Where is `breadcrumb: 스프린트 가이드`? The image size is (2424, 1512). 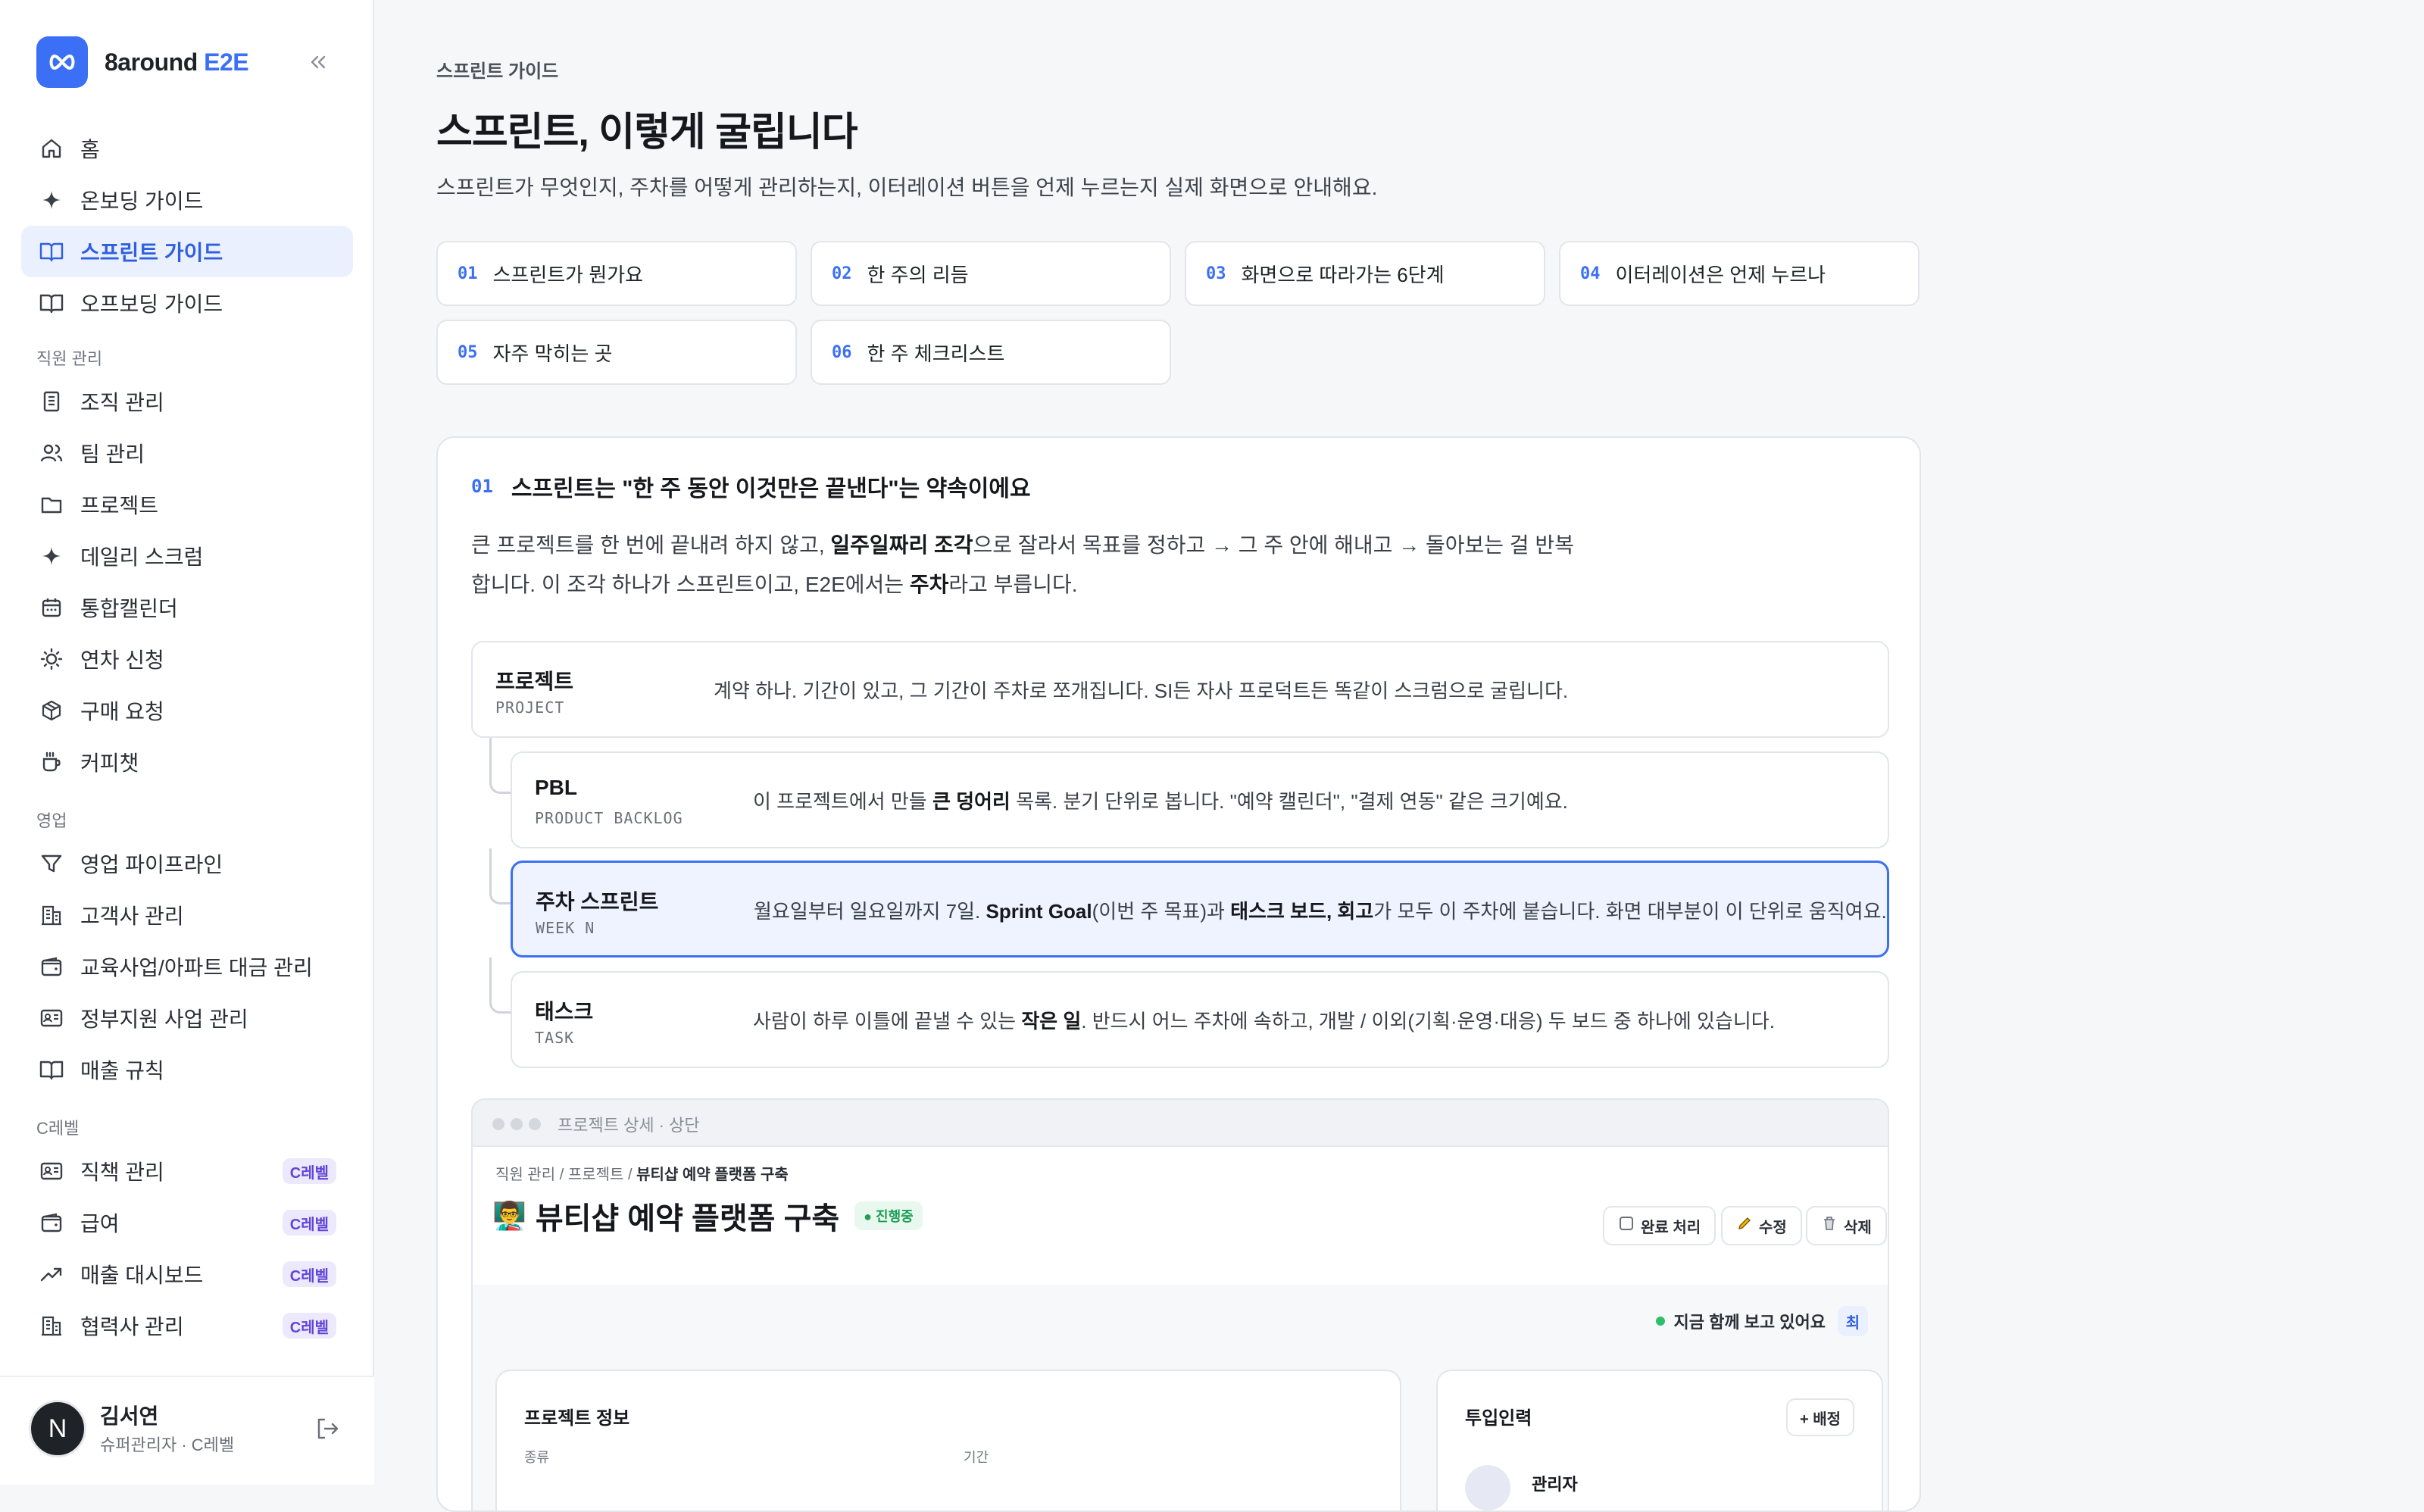 breadcrumb: 스프린트 가이드 is located at coordinates (497, 71).